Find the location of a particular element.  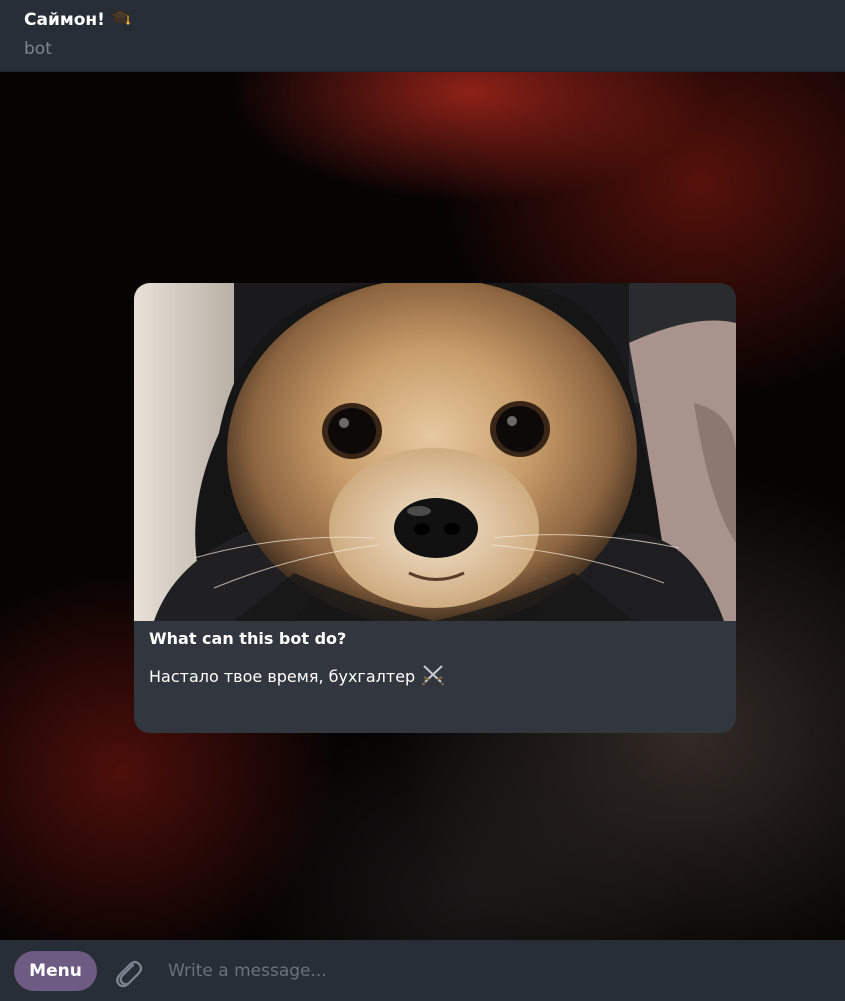

card-description: Настало твое время, бухгалтер is located at coordinates (297, 677).